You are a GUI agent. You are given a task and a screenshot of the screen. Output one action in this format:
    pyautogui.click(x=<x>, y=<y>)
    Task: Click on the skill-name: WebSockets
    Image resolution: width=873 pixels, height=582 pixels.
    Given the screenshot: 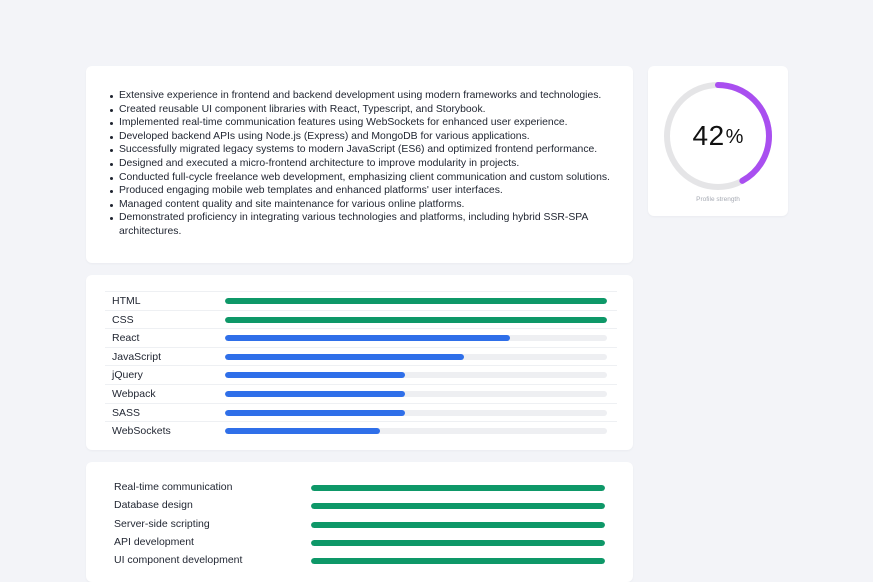 What is the action you would take?
    pyautogui.click(x=141, y=431)
    